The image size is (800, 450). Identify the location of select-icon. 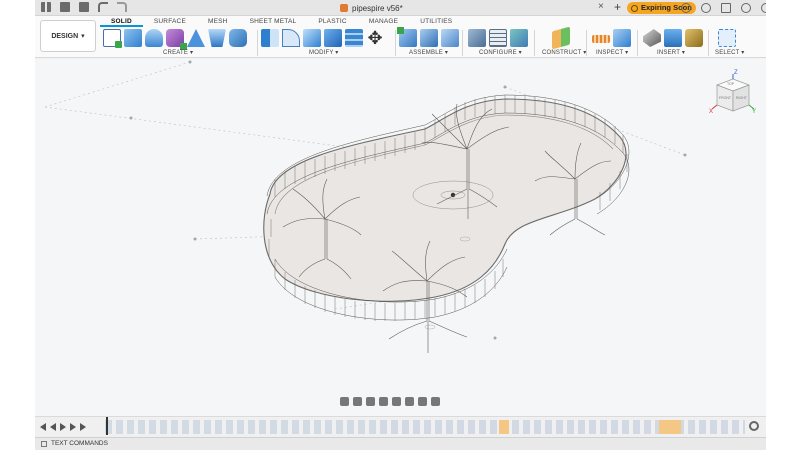
(727, 38).